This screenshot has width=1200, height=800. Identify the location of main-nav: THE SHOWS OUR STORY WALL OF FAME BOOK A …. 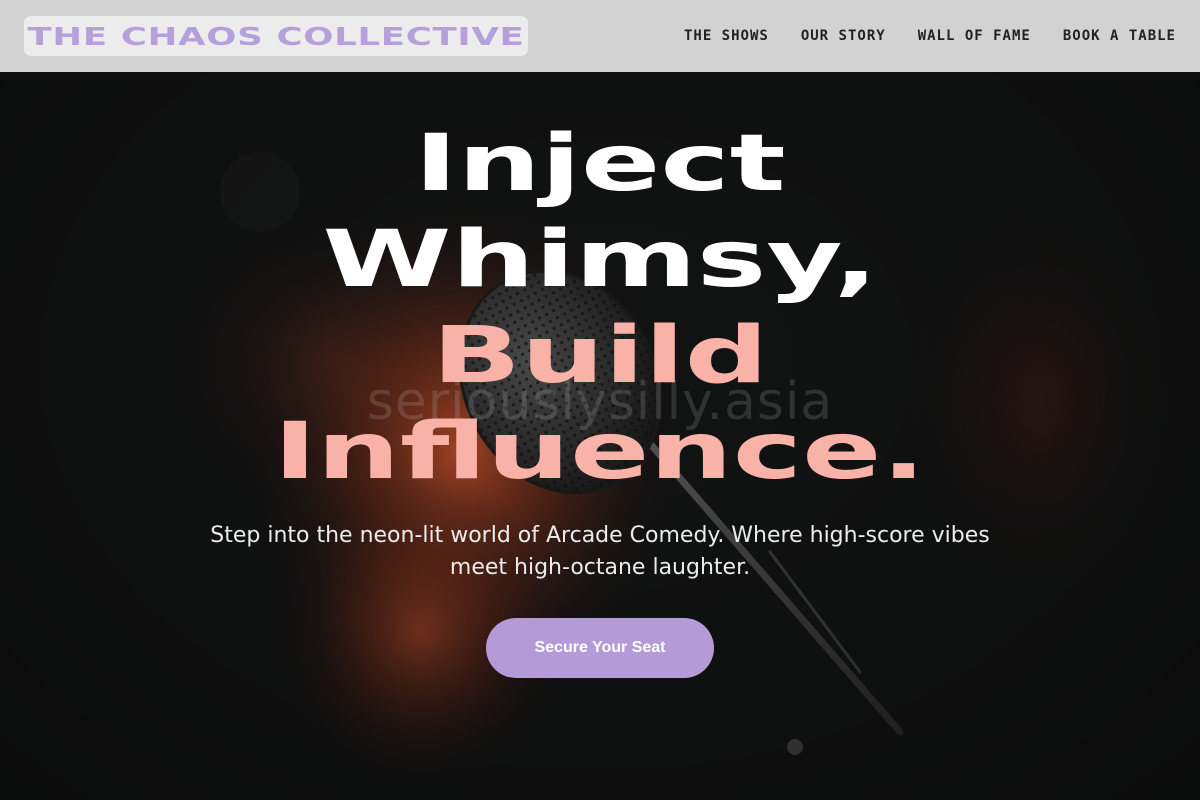
(930, 36).